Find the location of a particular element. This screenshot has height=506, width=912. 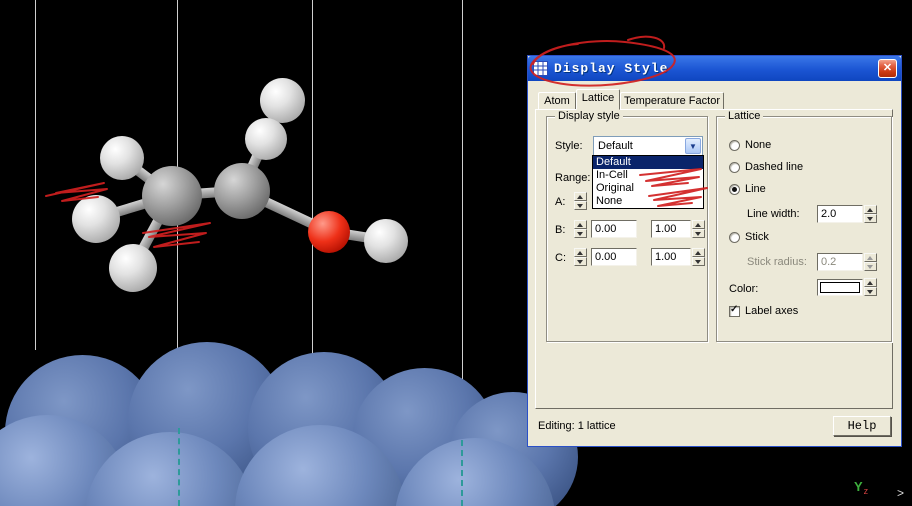

range-label: Range: is located at coordinates (573, 178).